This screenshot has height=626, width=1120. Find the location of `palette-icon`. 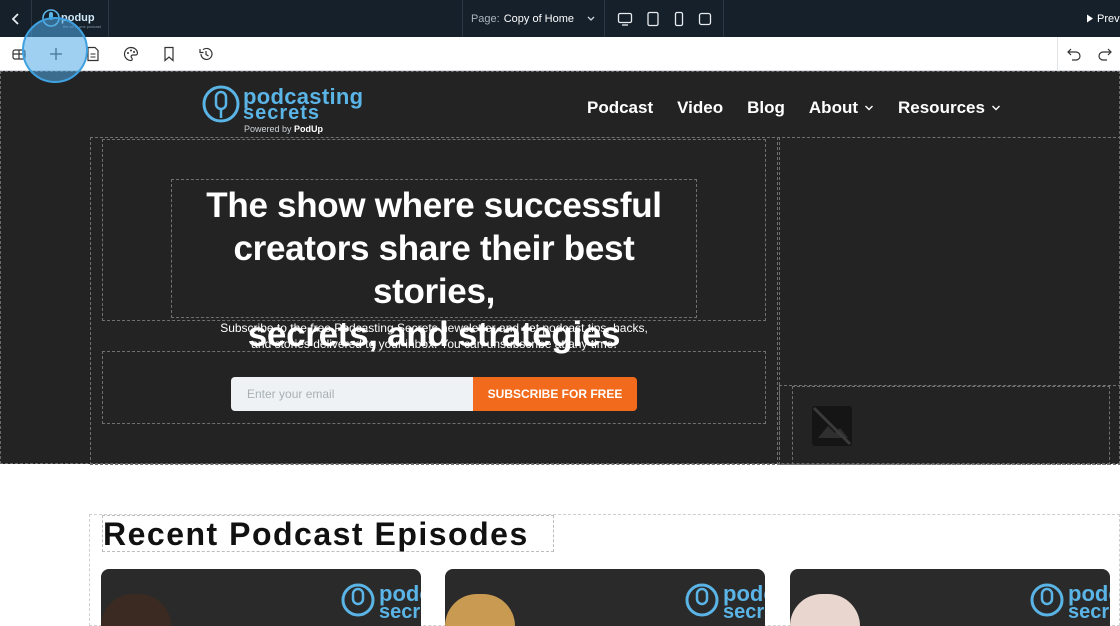

palette-icon is located at coordinates (131, 54).